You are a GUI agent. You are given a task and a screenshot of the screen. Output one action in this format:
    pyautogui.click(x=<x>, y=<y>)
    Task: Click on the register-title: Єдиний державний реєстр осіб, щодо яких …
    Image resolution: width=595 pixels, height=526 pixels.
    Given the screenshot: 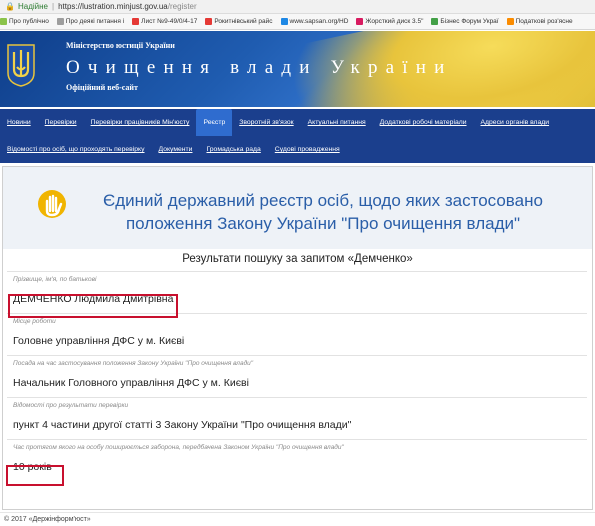 What is the action you would take?
    pyautogui.click(x=323, y=212)
    